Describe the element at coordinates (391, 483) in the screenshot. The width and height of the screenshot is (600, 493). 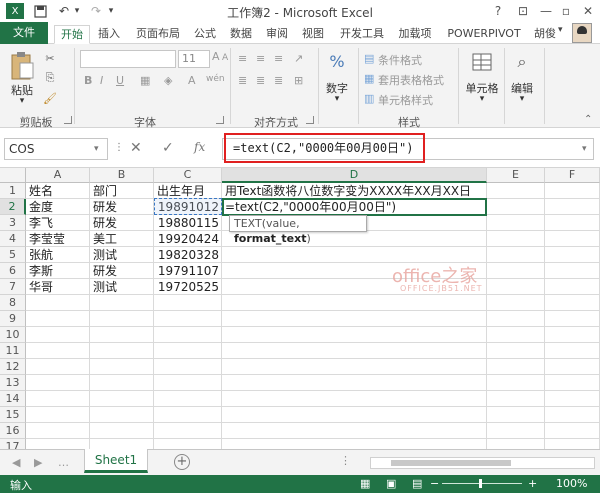
I see `page-layout-view-icon: ▣` at that location.